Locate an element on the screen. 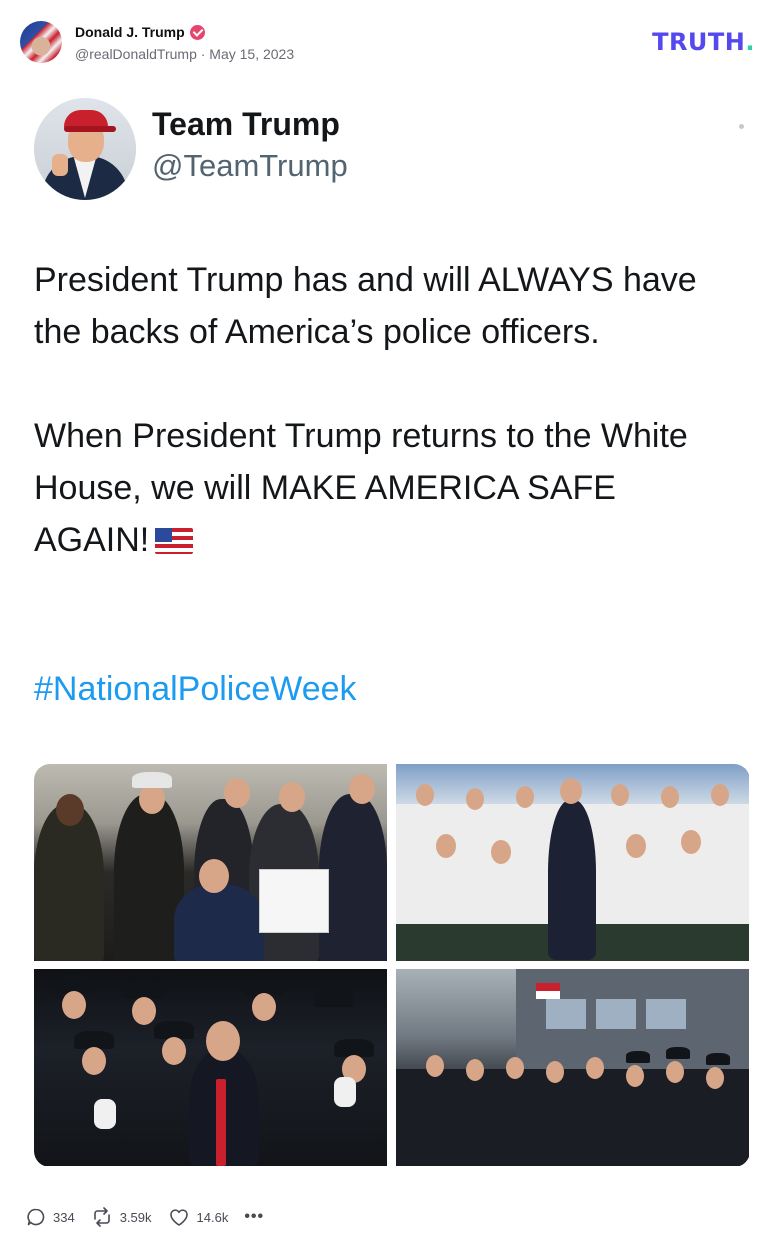  reply-icon is located at coordinates (36, 1217).